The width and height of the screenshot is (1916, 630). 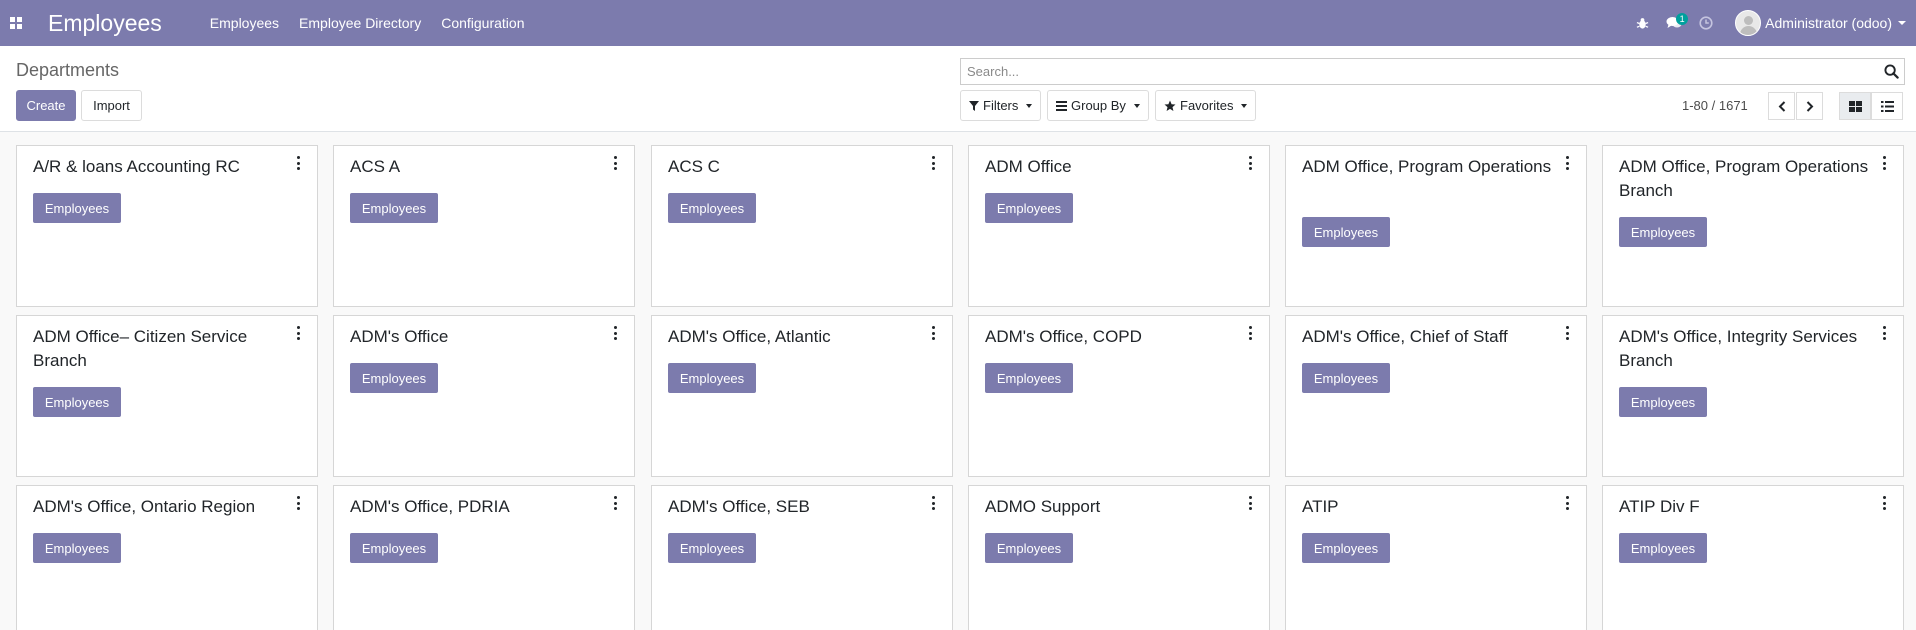 I want to click on department-name: ATIP Div F, so click(x=1659, y=506).